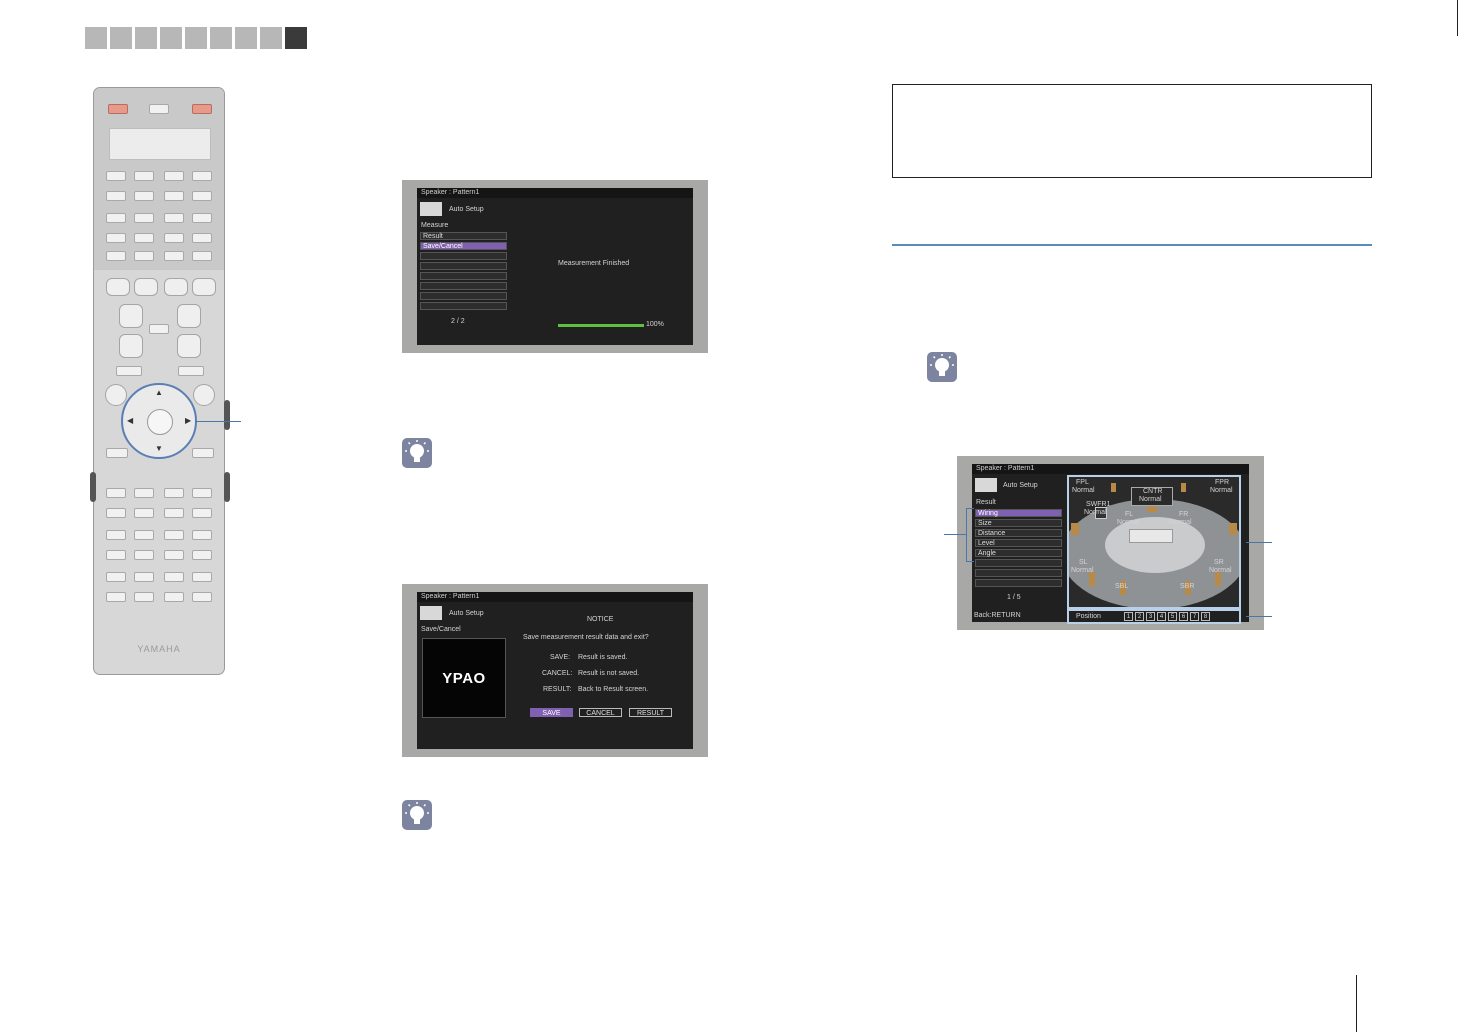  Describe the element at coordinates (997, 615) in the screenshot. I see `back-hint: Back:RETURN` at that location.